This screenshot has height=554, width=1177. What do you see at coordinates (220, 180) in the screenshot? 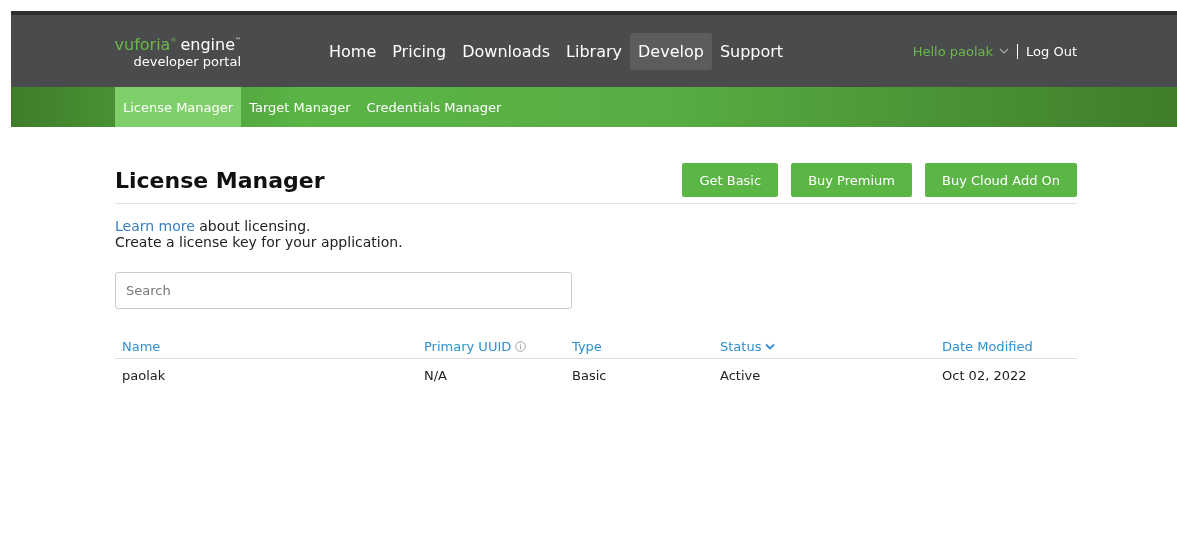
I see `page-title: License Manager` at bounding box center [220, 180].